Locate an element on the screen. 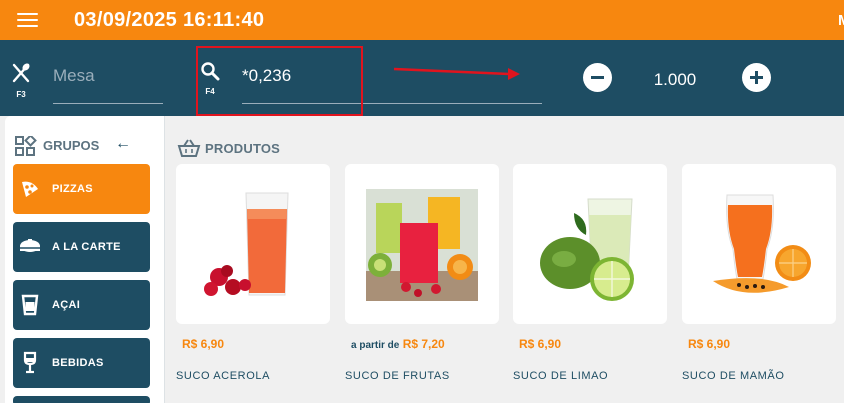 The height and width of the screenshot is (403, 844). back-arrow-icon: ← is located at coordinates (123, 144).